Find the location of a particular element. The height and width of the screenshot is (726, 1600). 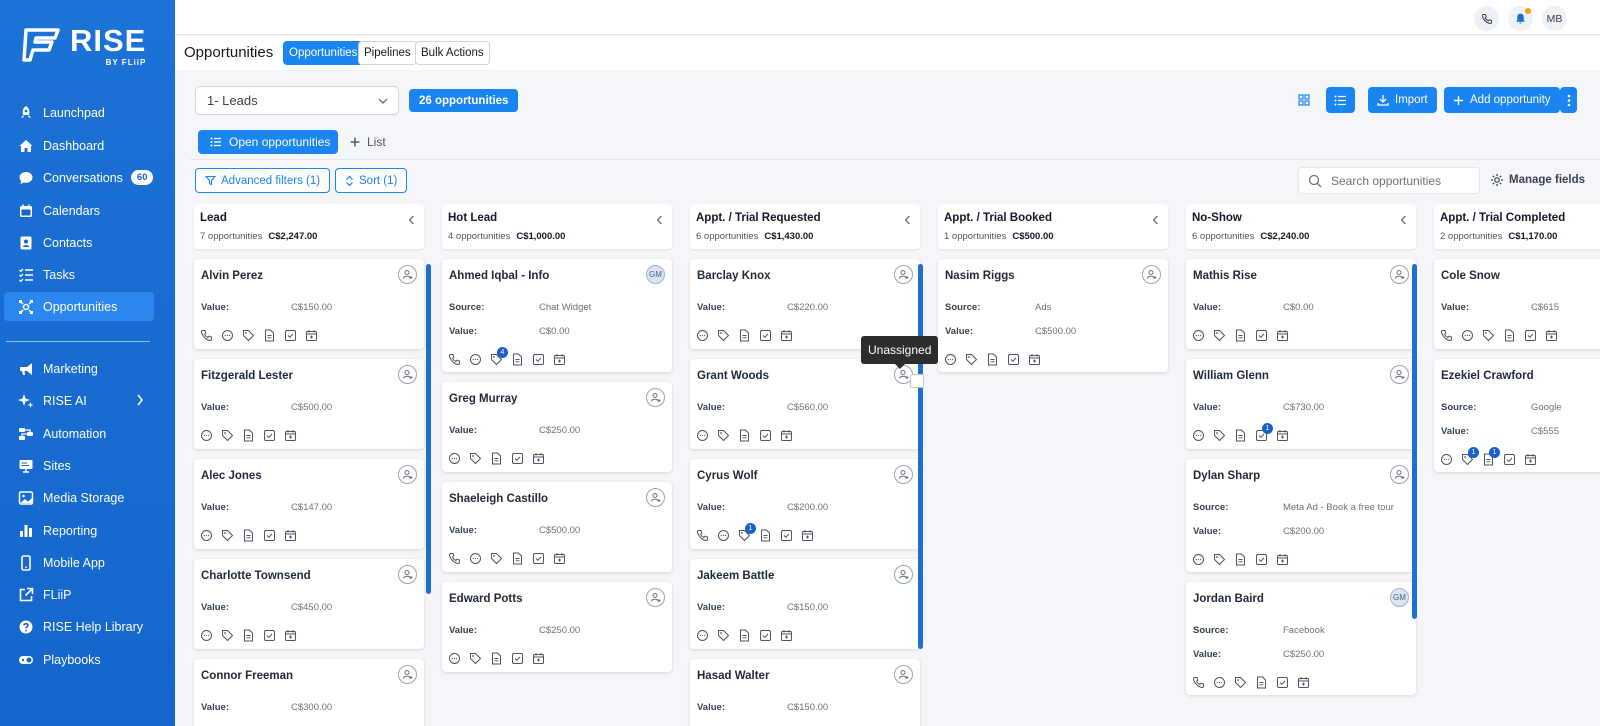

opportunity-card: William Glenn Value: C$730.00 1 is located at coordinates (1301, 404).